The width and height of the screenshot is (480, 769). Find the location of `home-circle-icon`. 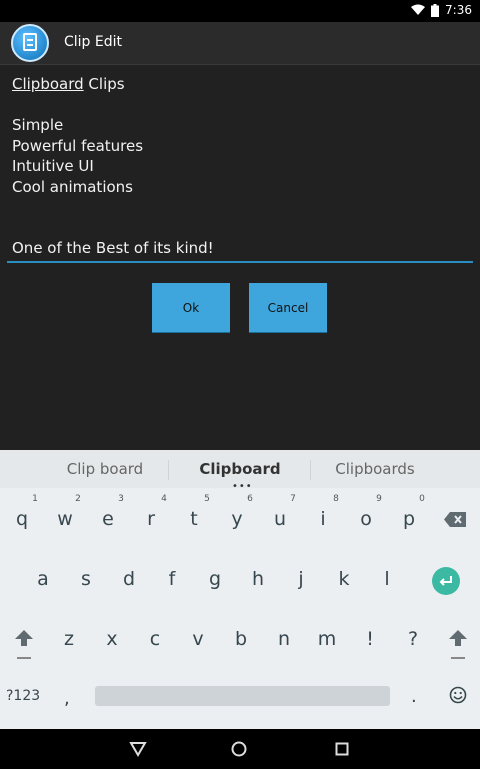

home-circle-icon is located at coordinates (239, 749).